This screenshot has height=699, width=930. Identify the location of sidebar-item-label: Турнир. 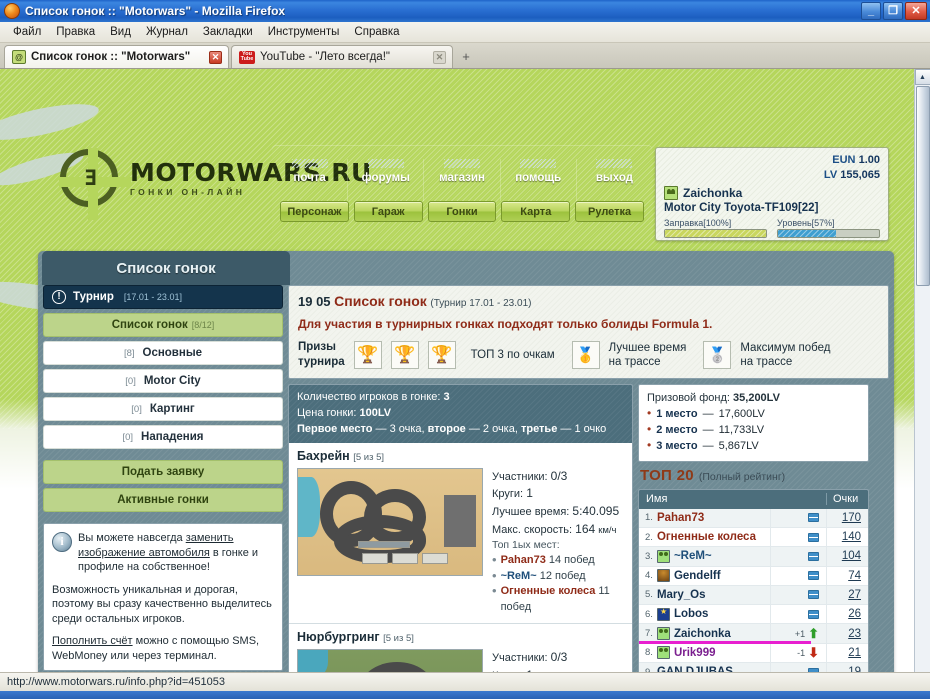
(93, 297).